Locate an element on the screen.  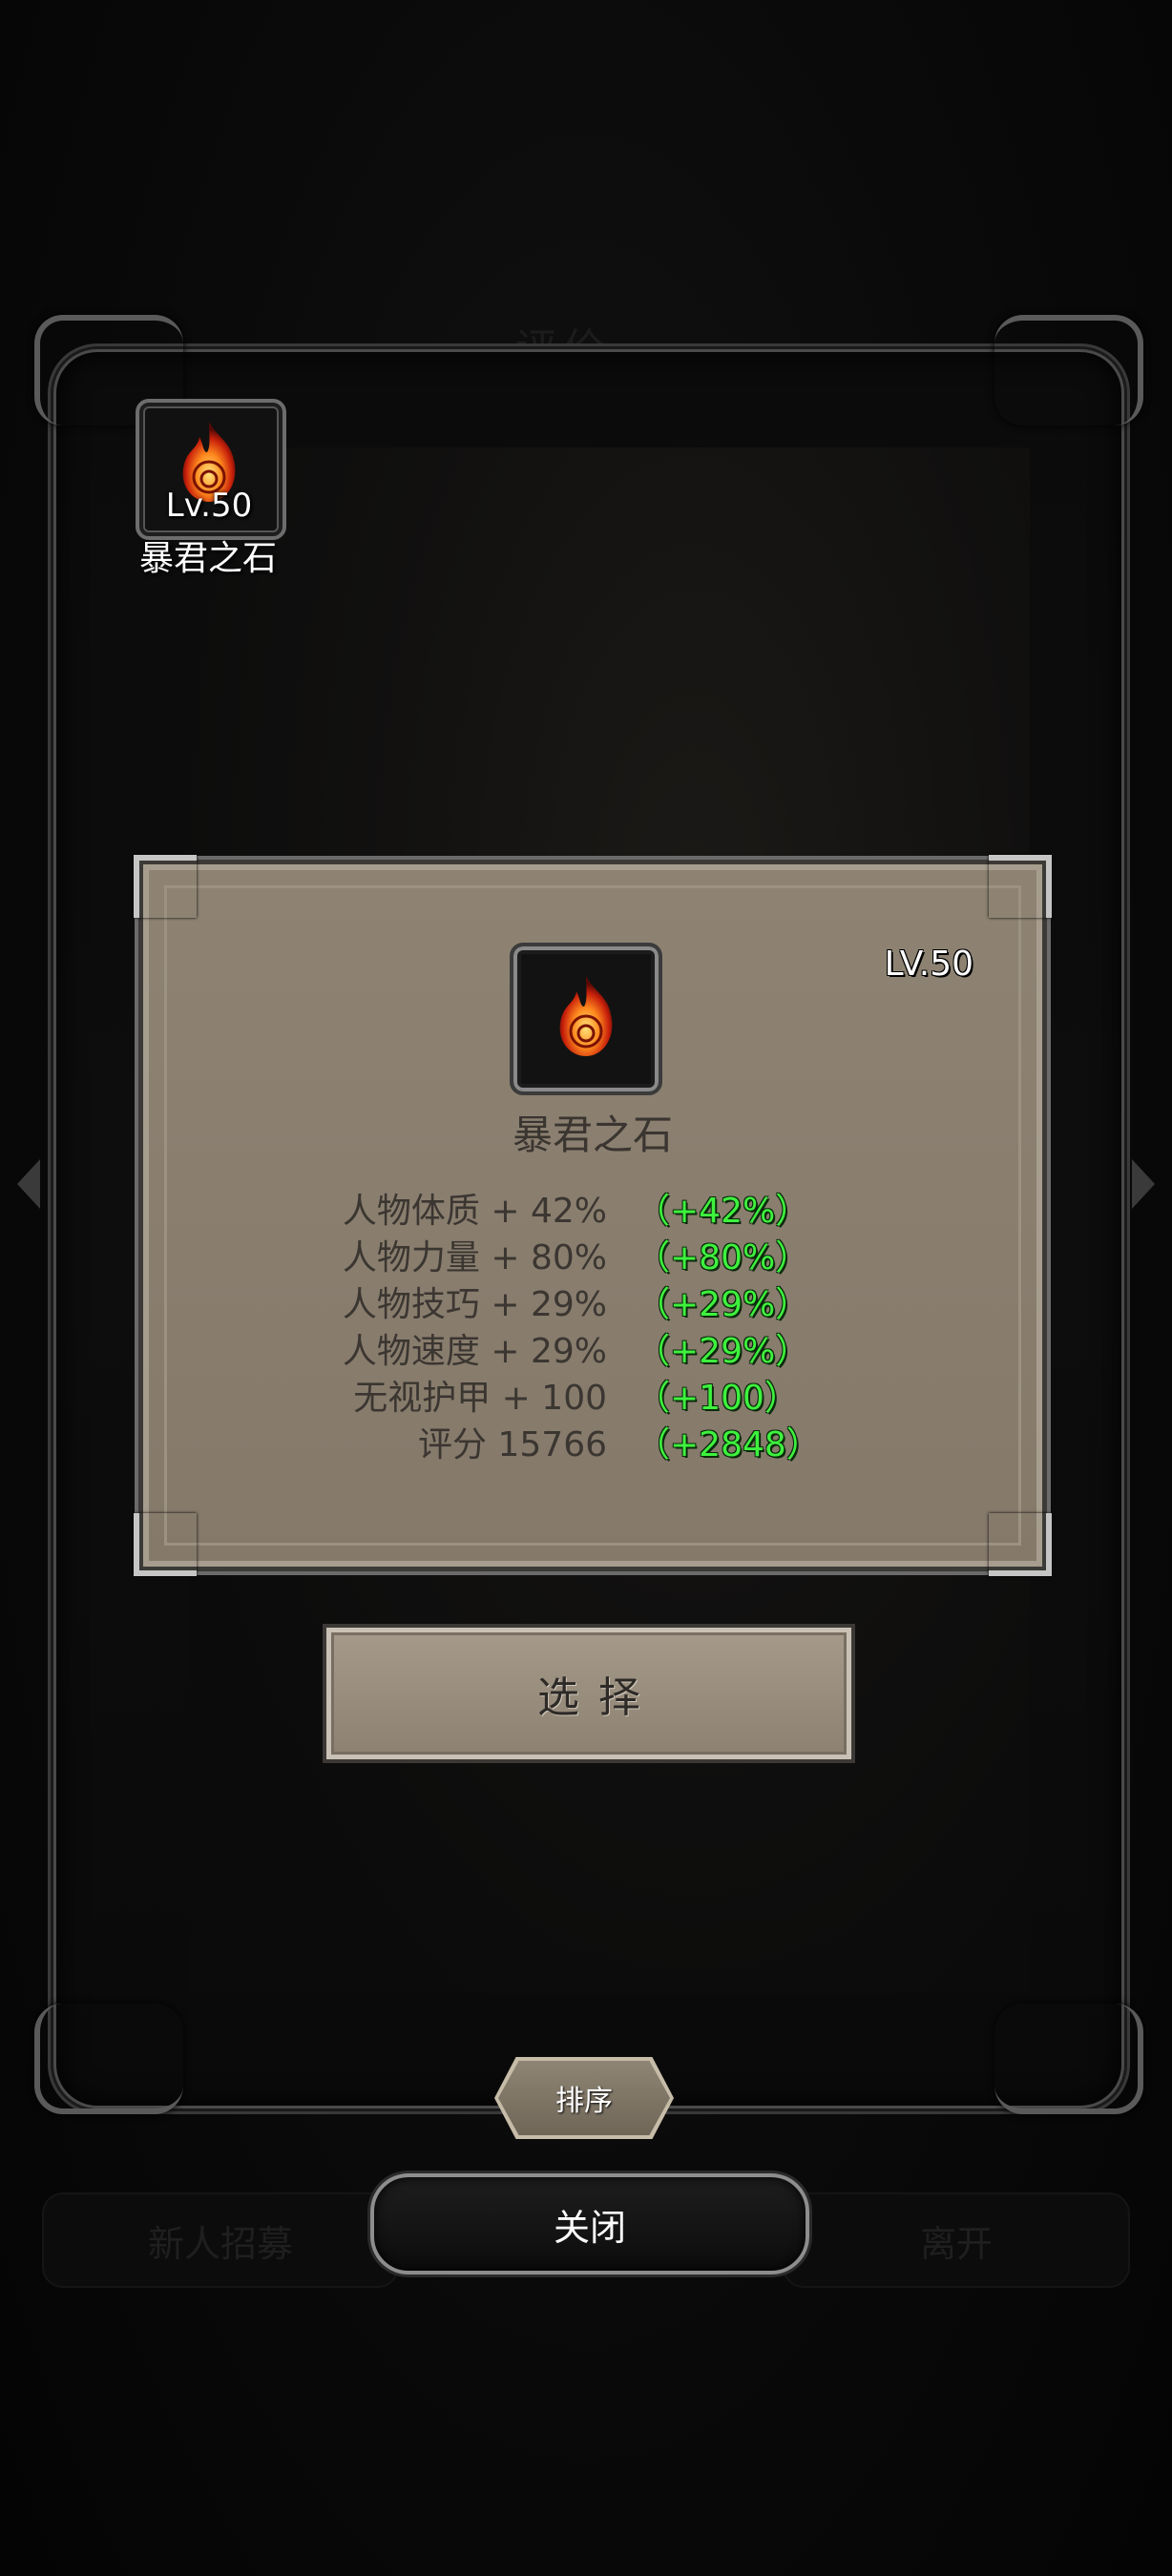
stat-label: 人物体质 + 42% is located at coordinates (474, 1211).